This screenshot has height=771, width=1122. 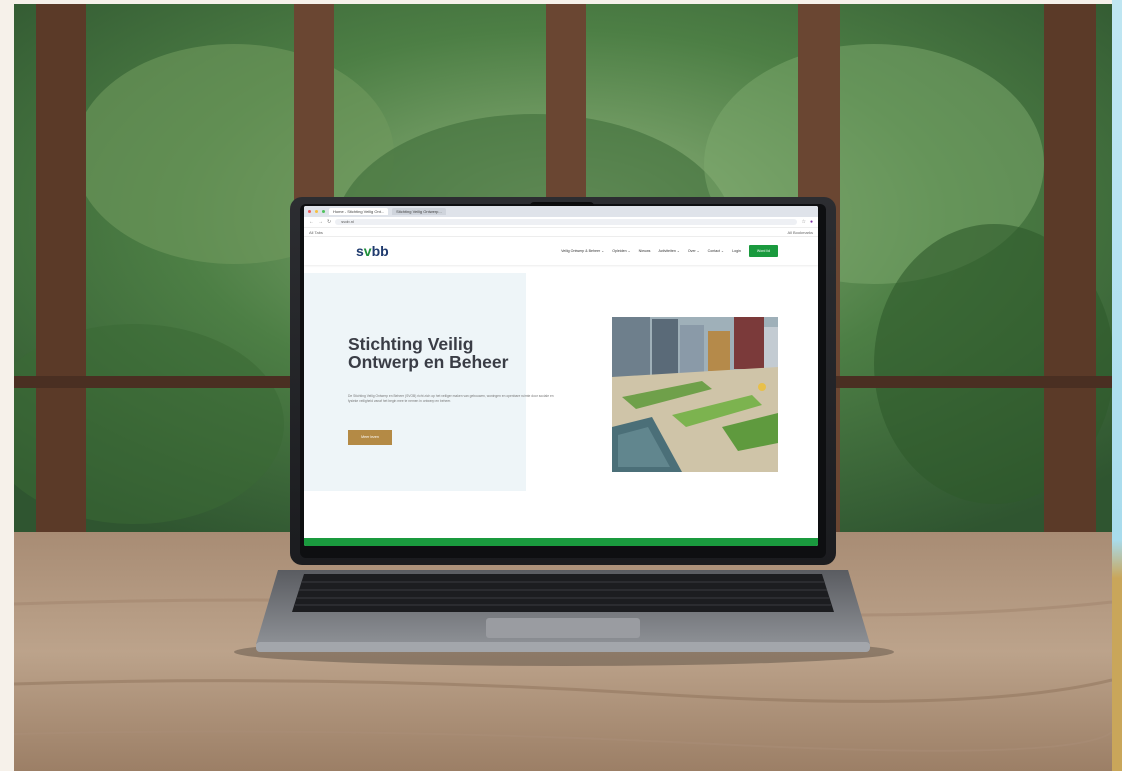 I want to click on address-bar: ← → ↻ svob.nl ☆ ●, so click(x=561, y=222).